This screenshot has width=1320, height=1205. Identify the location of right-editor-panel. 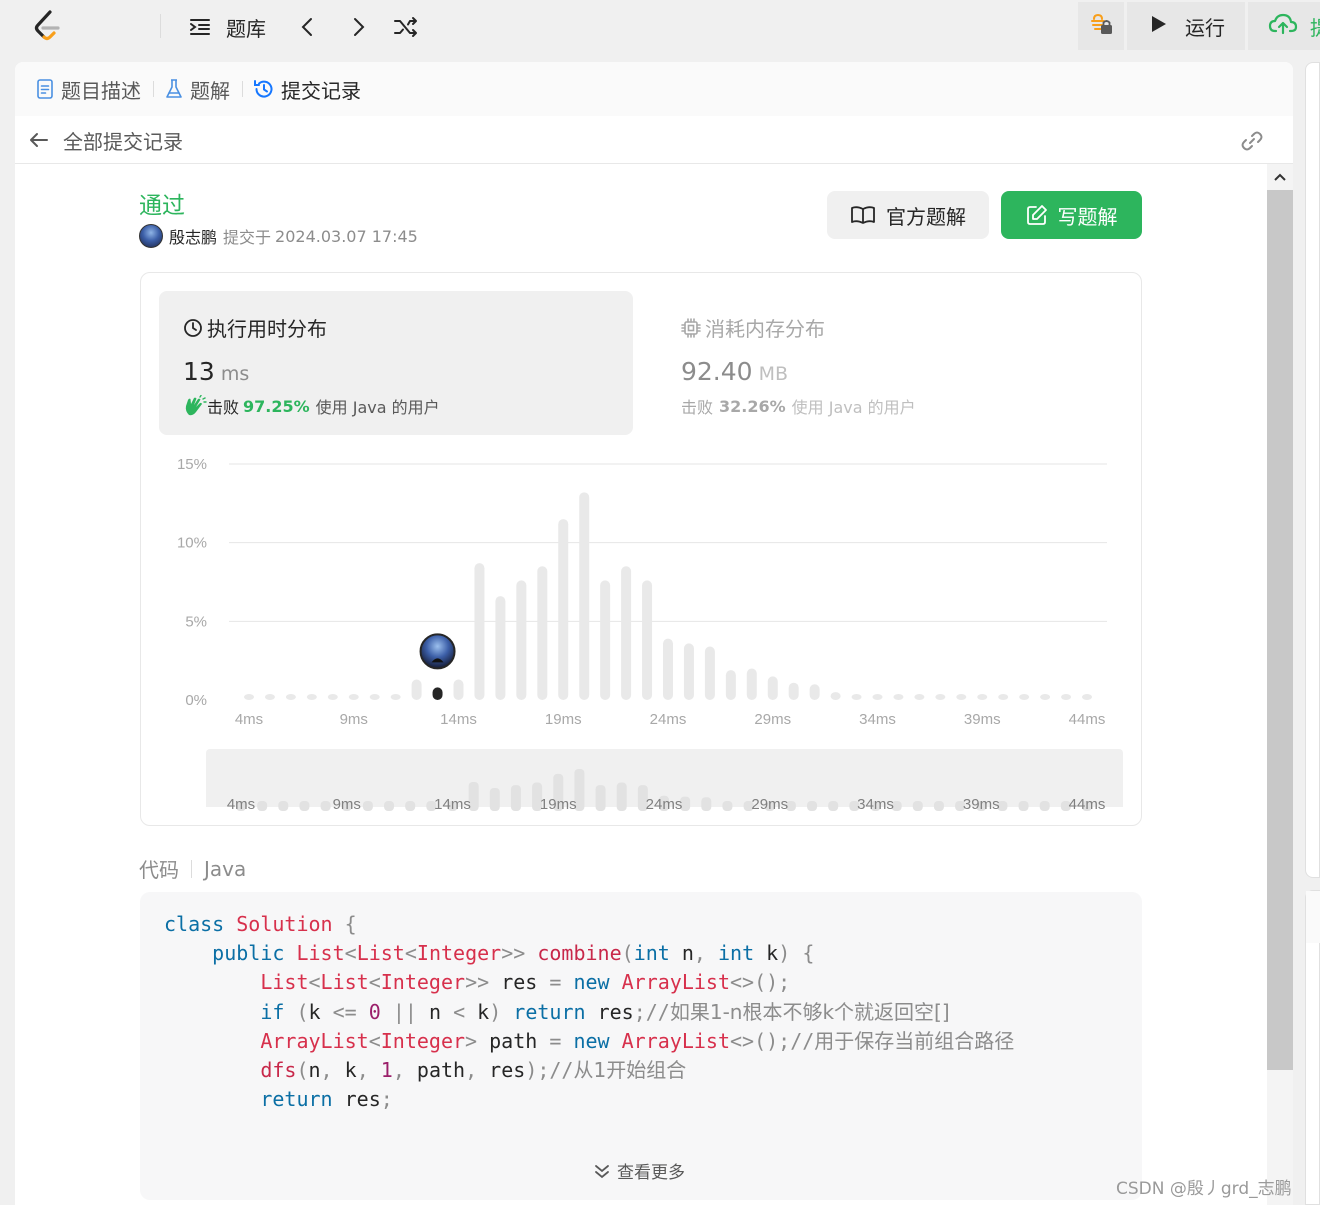
(1312, 633).